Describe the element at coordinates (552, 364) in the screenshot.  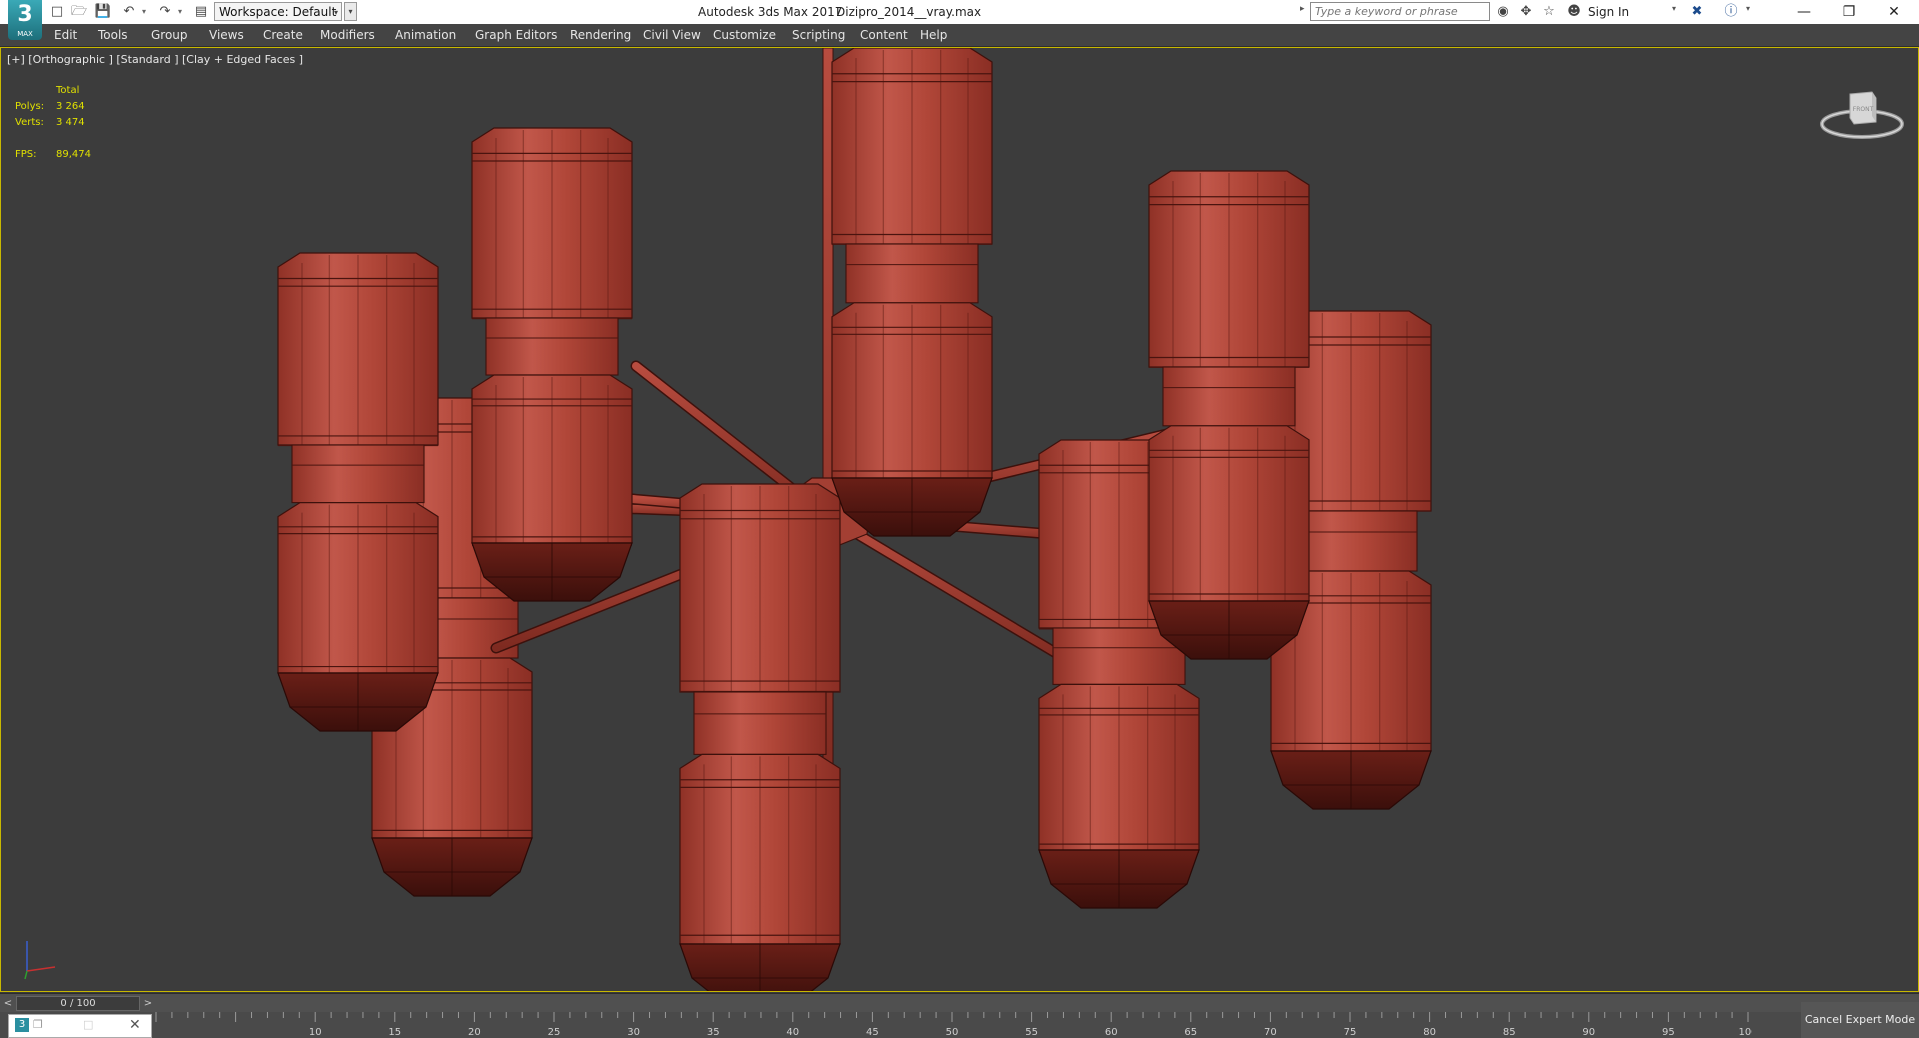
I see `lamp-left-upper` at that location.